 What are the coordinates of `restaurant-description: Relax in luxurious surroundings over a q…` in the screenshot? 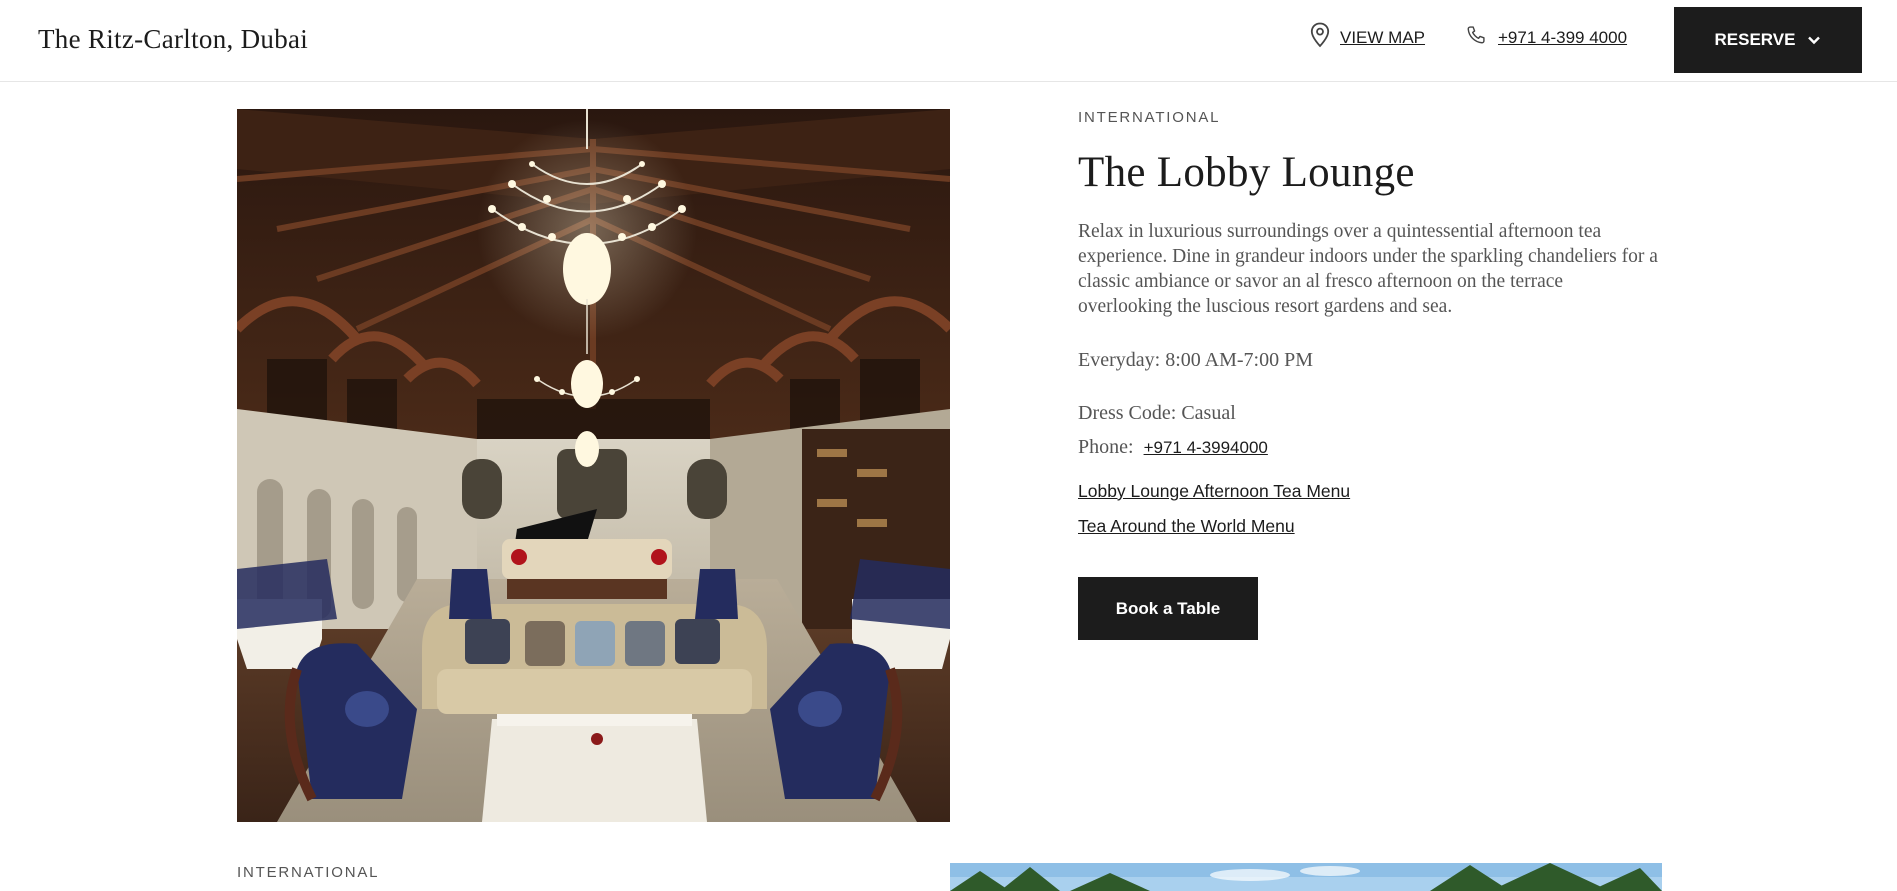 It's located at (1368, 269).